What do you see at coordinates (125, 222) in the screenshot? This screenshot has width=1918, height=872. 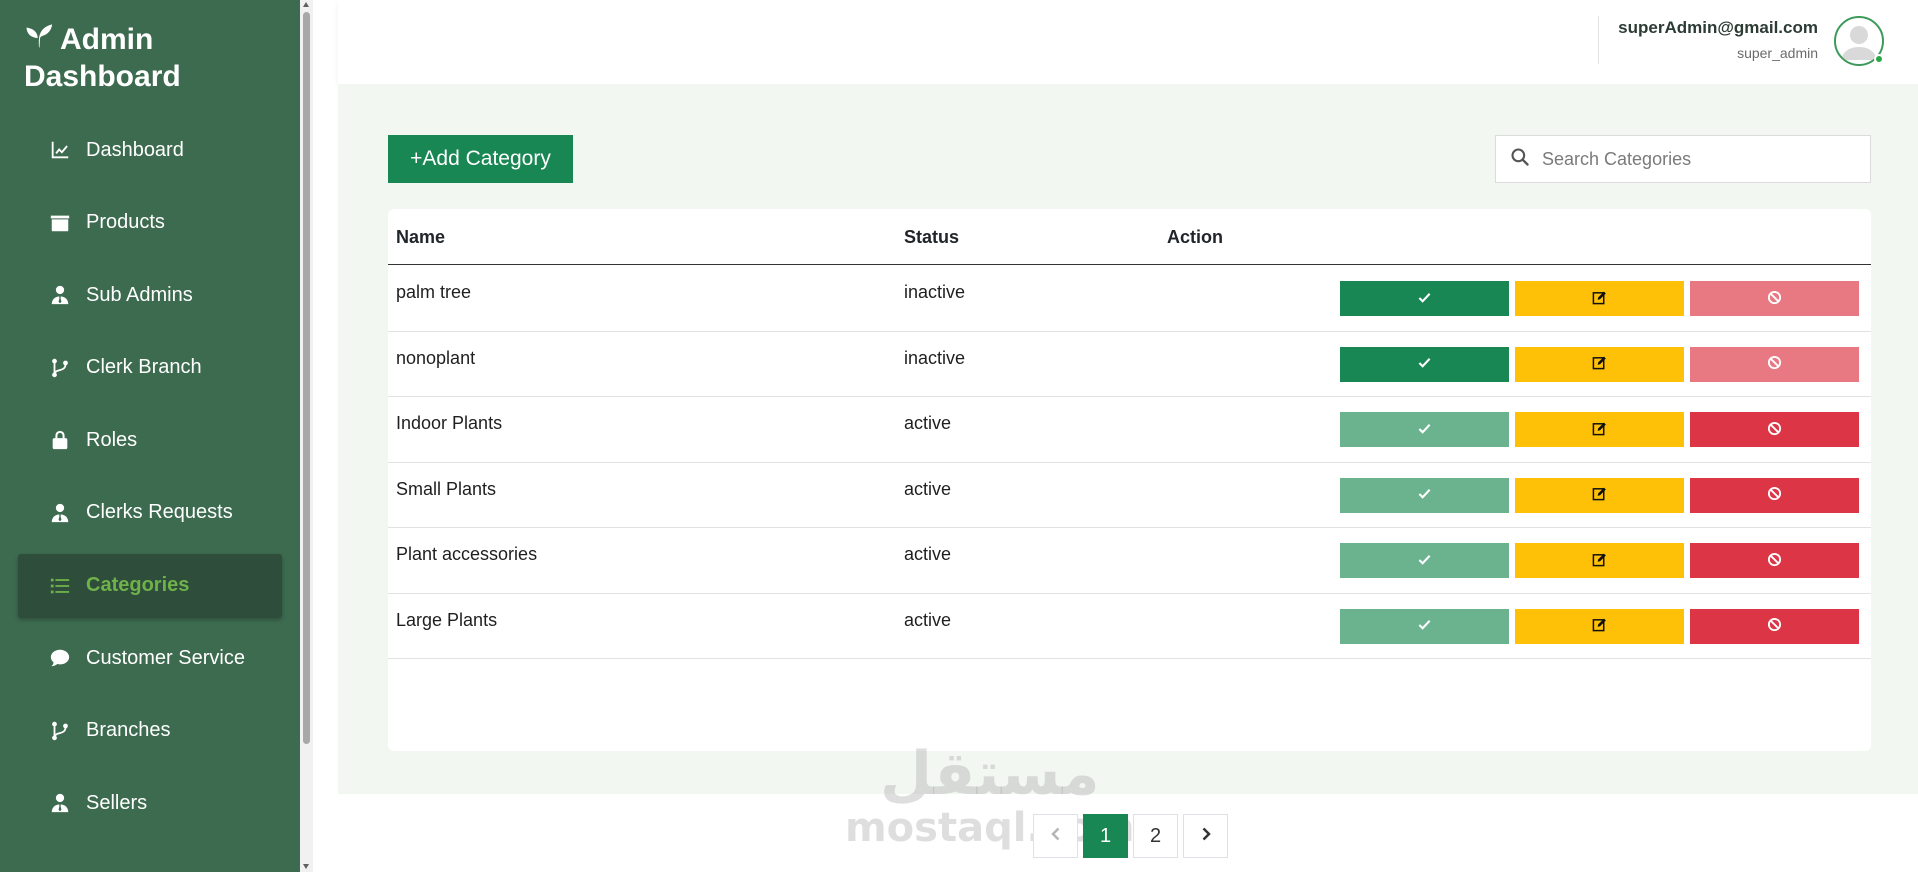 I see `sidebar-item-label: Products` at bounding box center [125, 222].